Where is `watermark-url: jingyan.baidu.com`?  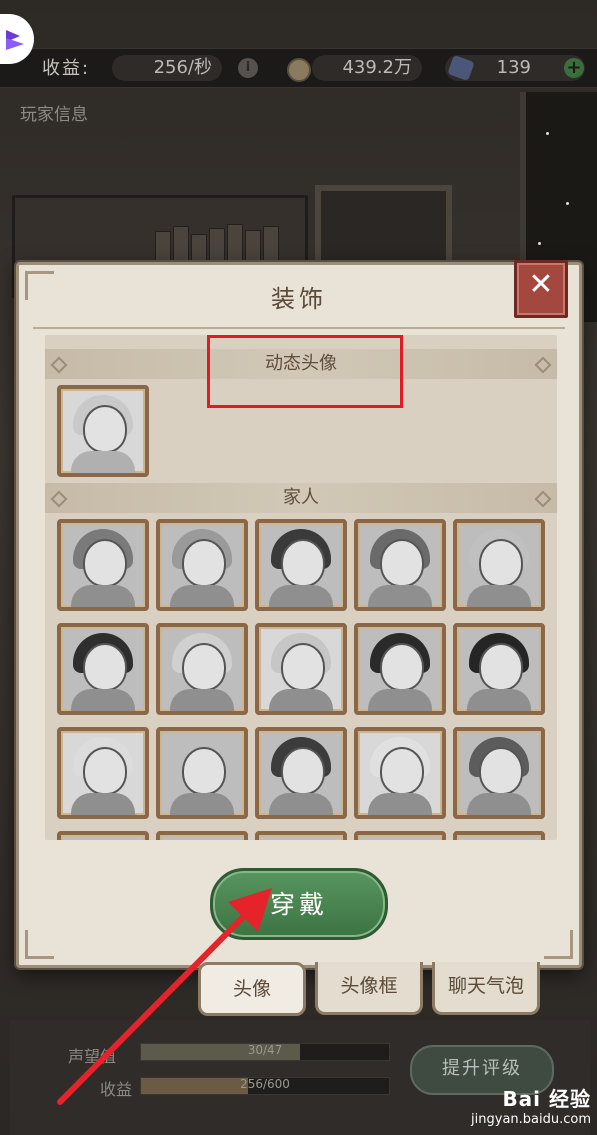 watermark-url: jingyan.baidu.com is located at coordinates (531, 1119).